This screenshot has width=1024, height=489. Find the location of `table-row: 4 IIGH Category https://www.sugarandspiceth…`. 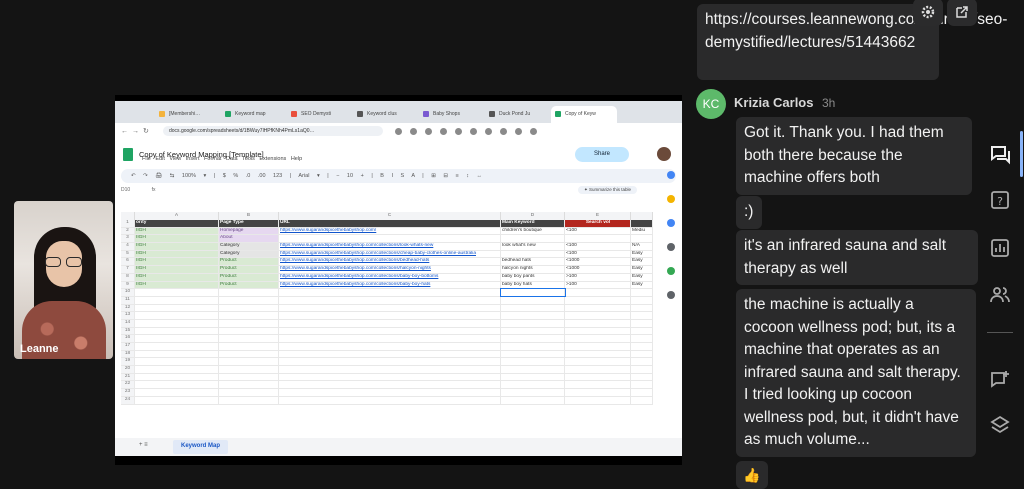

table-row: 4 IIGH Category https://www.sugarandspiceth… is located at coordinates (387, 247).